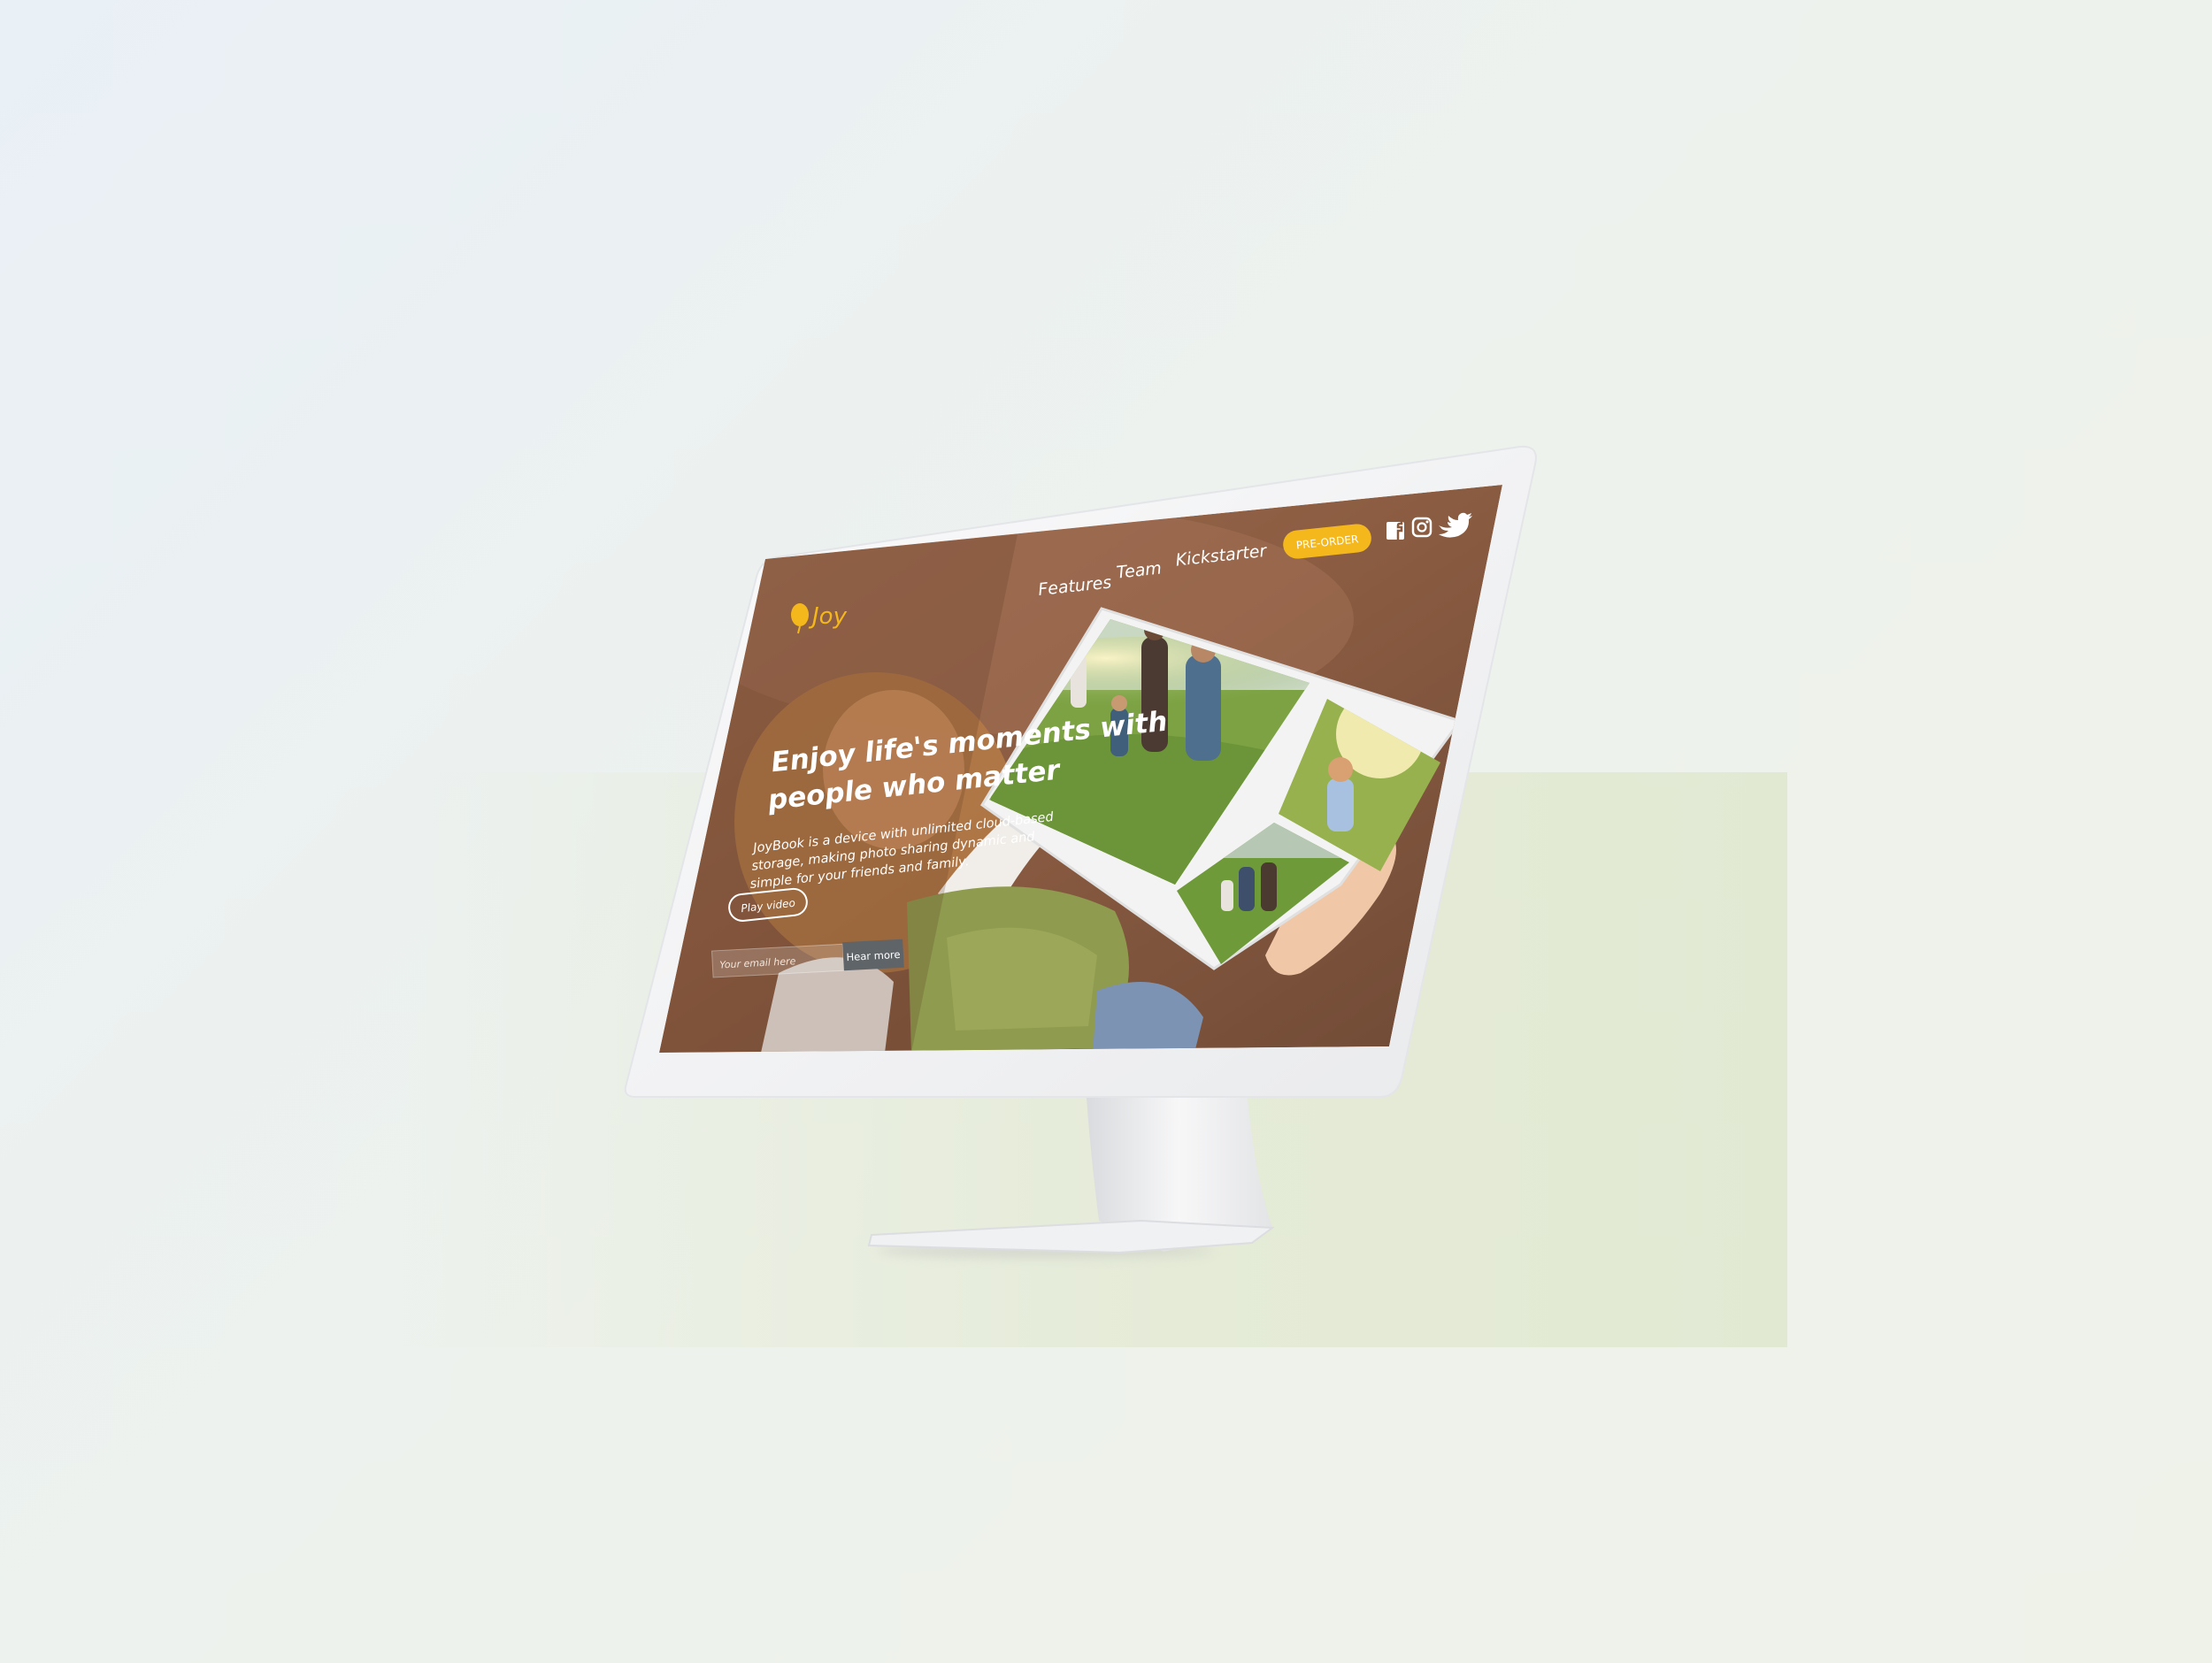 The image size is (2212, 1663). Describe the element at coordinates (873, 955) in the screenshot. I see `hear-more-button: Hear more` at that location.